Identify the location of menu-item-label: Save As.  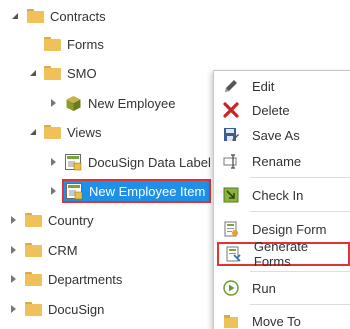
(276, 135).